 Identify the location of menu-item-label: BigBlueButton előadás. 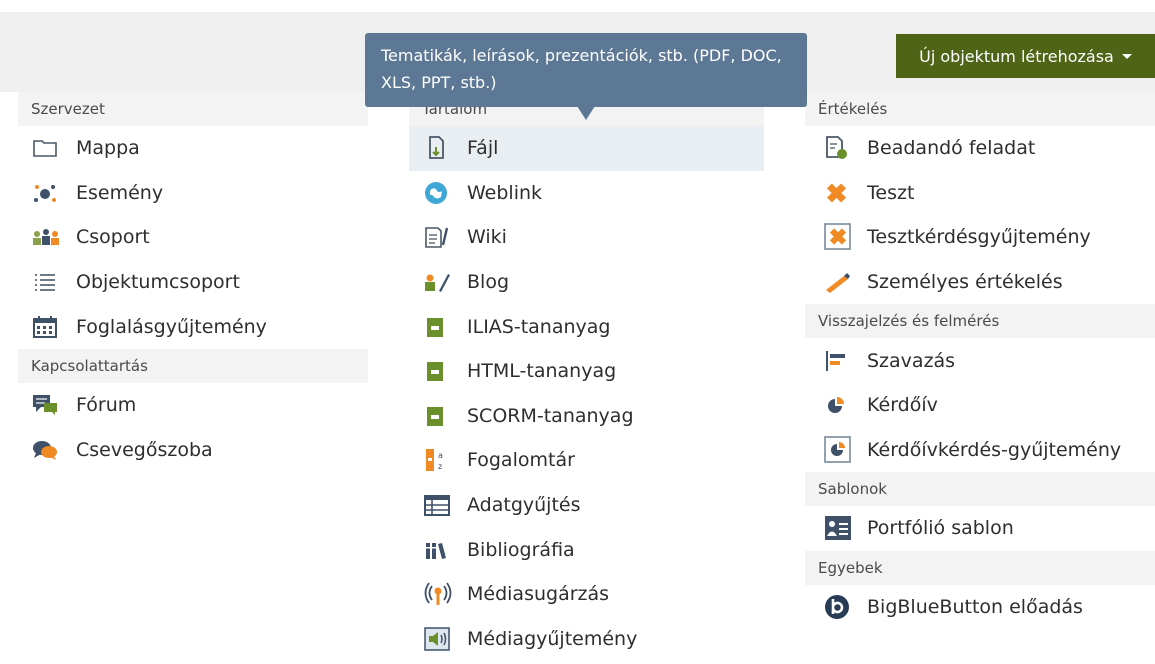
(975, 607).